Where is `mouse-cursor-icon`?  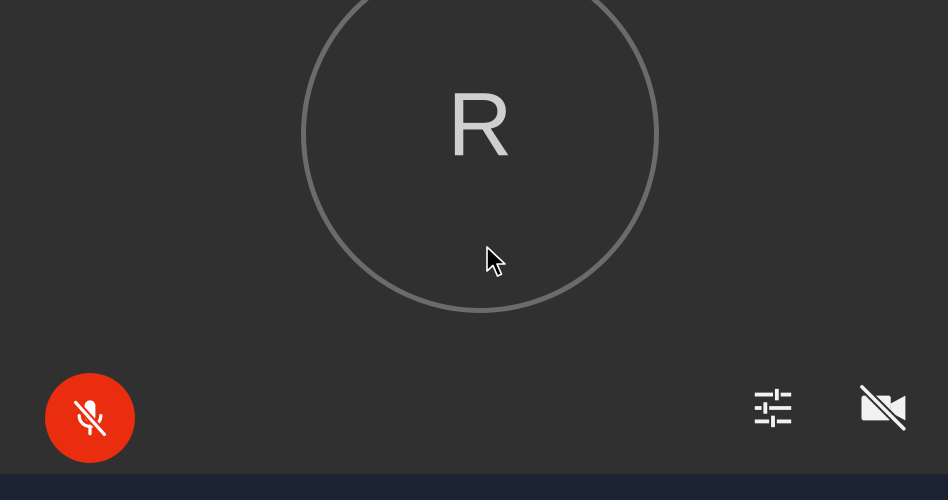
mouse-cursor-icon is located at coordinates (496, 261).